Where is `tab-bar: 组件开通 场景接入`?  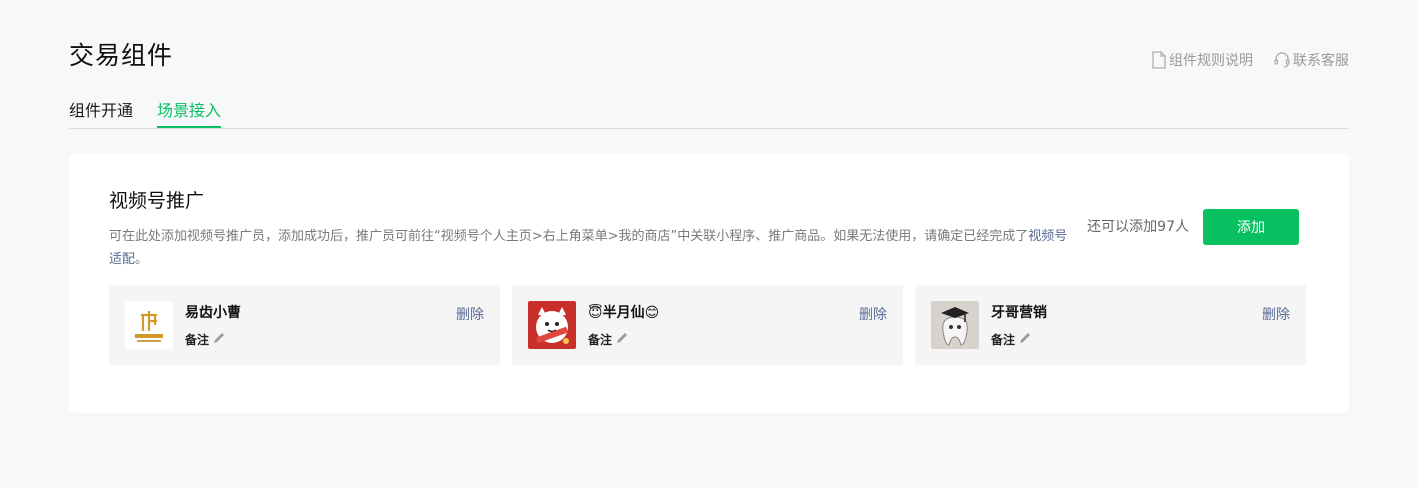 tab-bar: 组件开通 场景接入 is located at coordinates (709, 113).